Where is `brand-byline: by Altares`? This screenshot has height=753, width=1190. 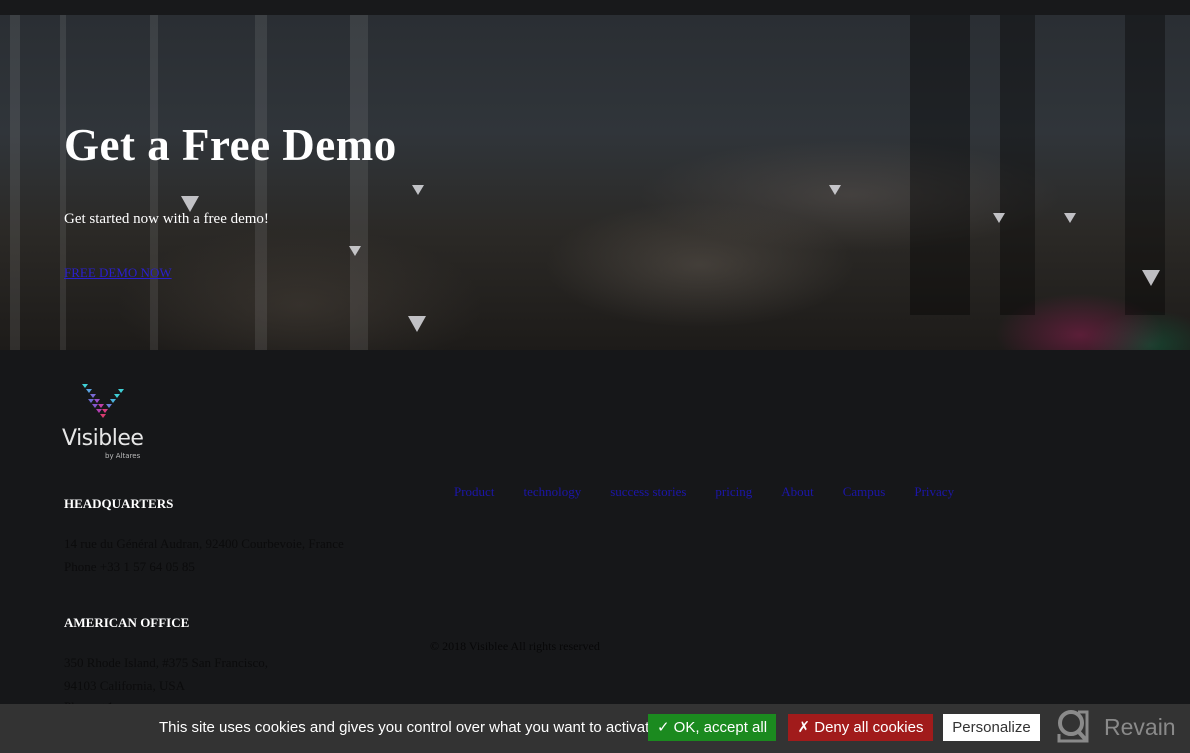 brand-byline: by Altares is located at coordinates (123, 456).